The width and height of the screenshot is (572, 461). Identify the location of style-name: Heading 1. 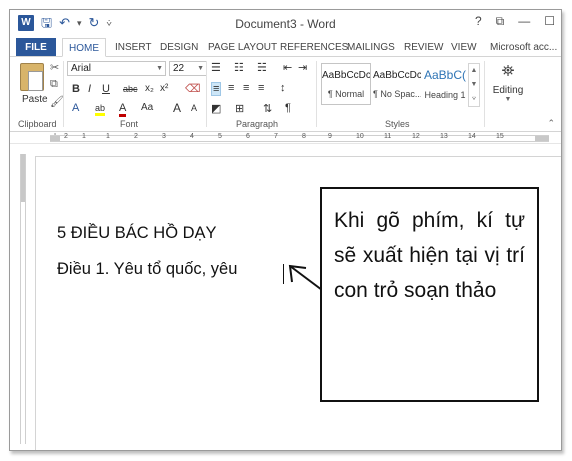
(445, 95).